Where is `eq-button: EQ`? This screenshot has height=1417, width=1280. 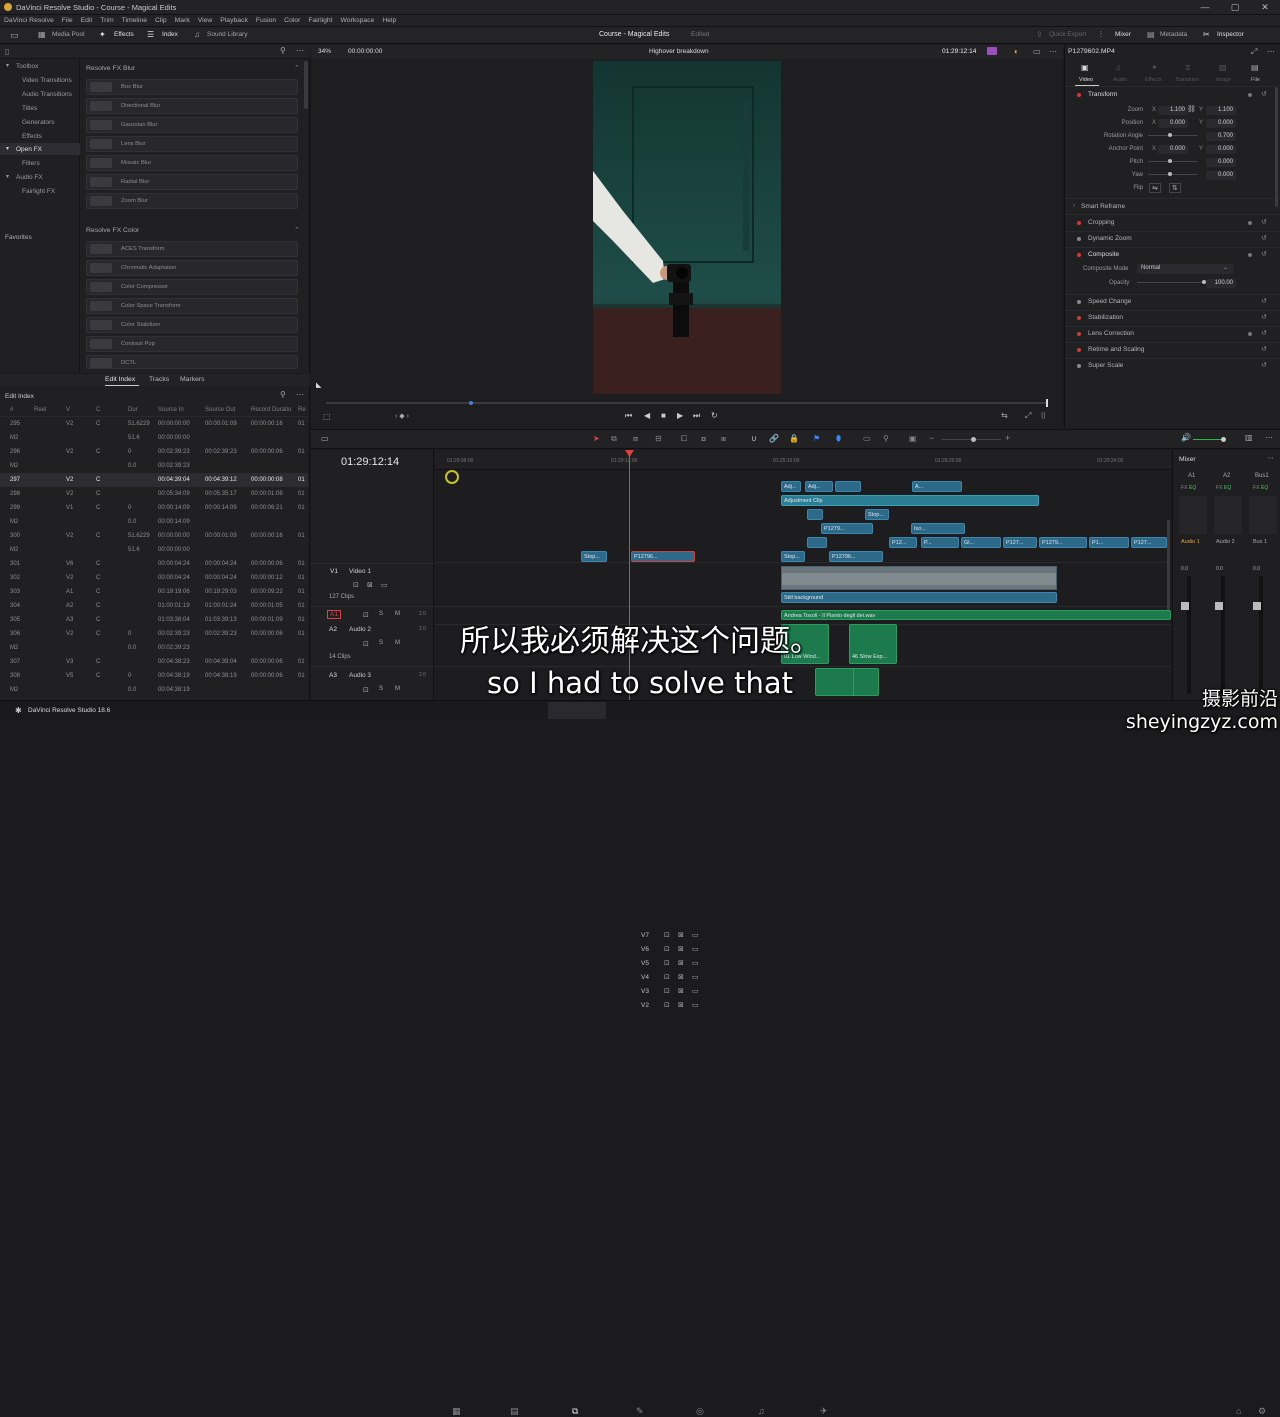 eq-button: EQ is located at coordinates (1227, 488).